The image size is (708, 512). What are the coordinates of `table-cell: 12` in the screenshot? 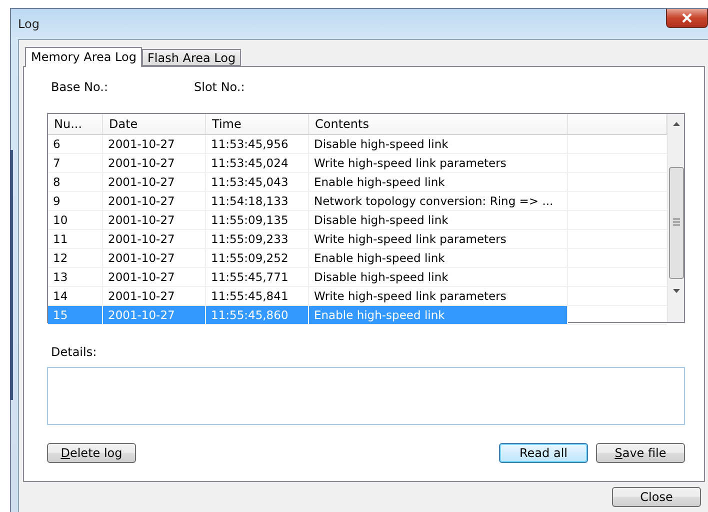 It's located at (75, 258).